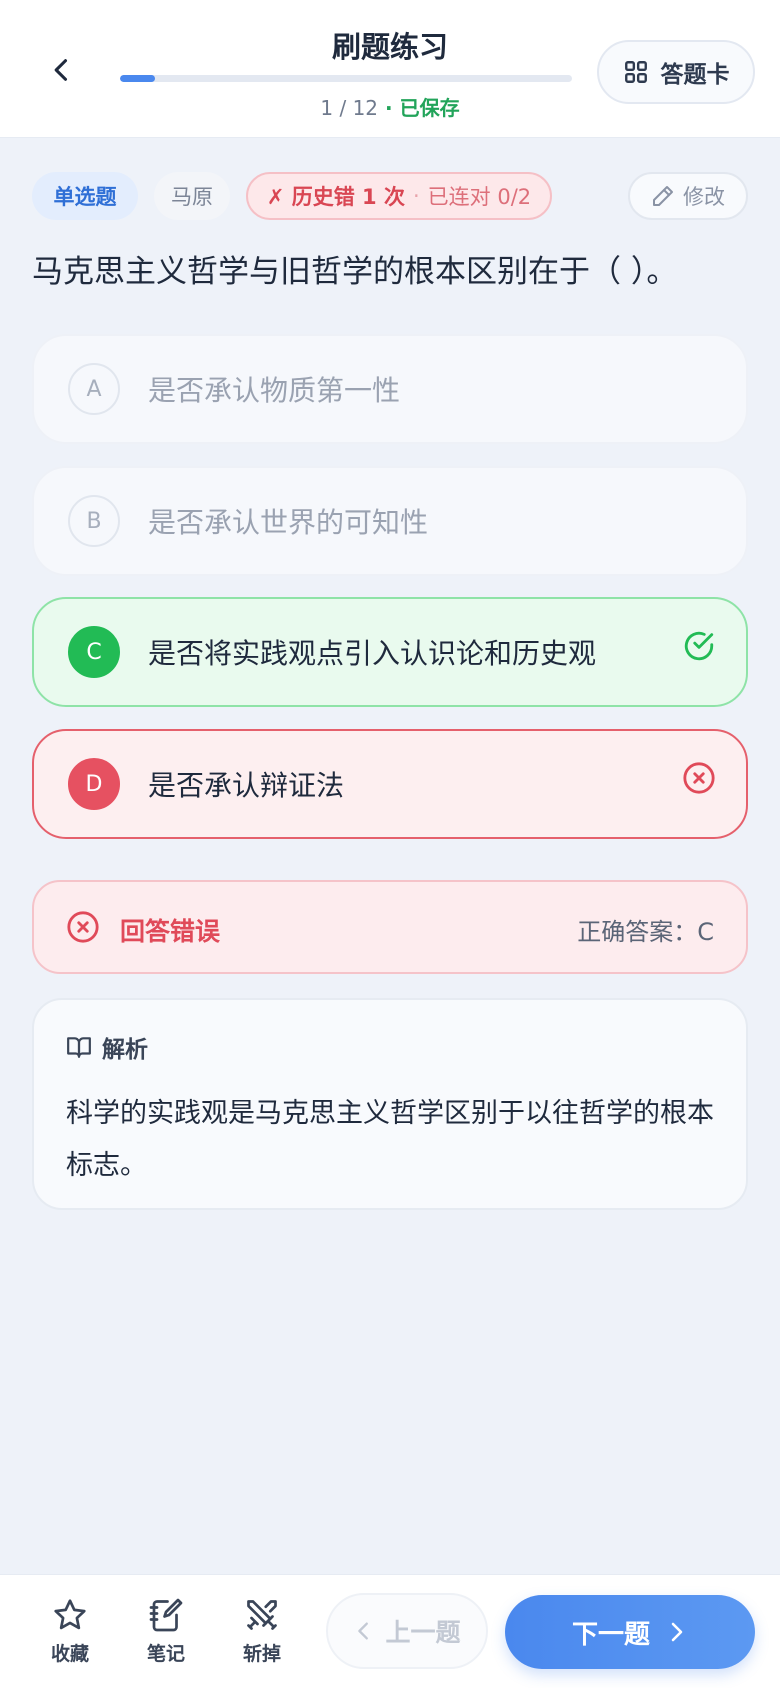 Image resolution: width=780 pixels, height=1688 pixels. What do you see at coordinates (479, 197) in the screenshot?
I see `history-streak: 已连对 0/2` at bounding box center [479, 197].